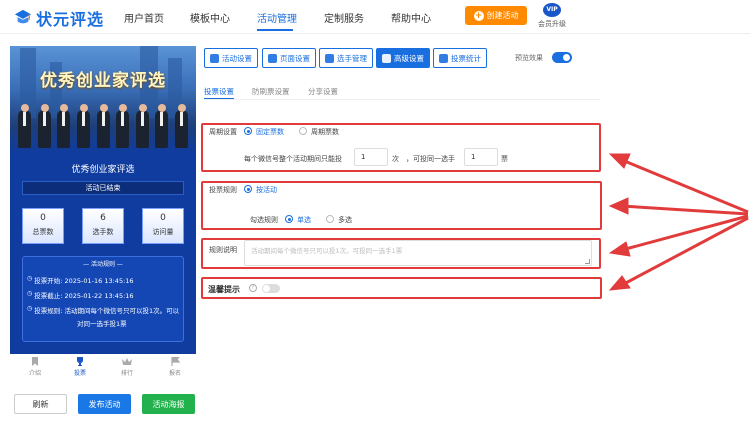 Image resolution: width=750 pixels, height=428 pixels. I want to click on rule-line-text: 投票截止: 2025-01-22 13:45:16, so click(84, 296).